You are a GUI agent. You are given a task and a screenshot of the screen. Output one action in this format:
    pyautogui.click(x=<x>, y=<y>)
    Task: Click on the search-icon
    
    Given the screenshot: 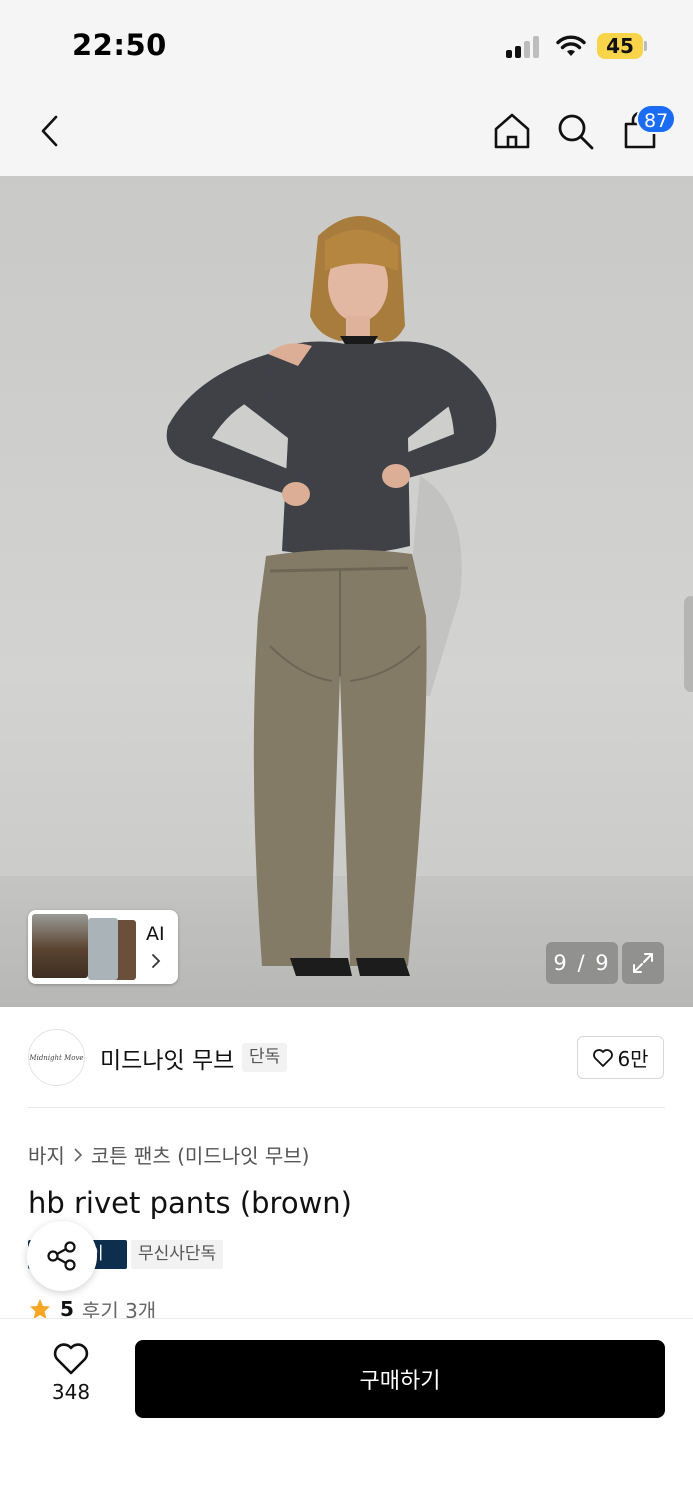 What is the action you would take?
    pyautogui.click(x=576, y=132)
    